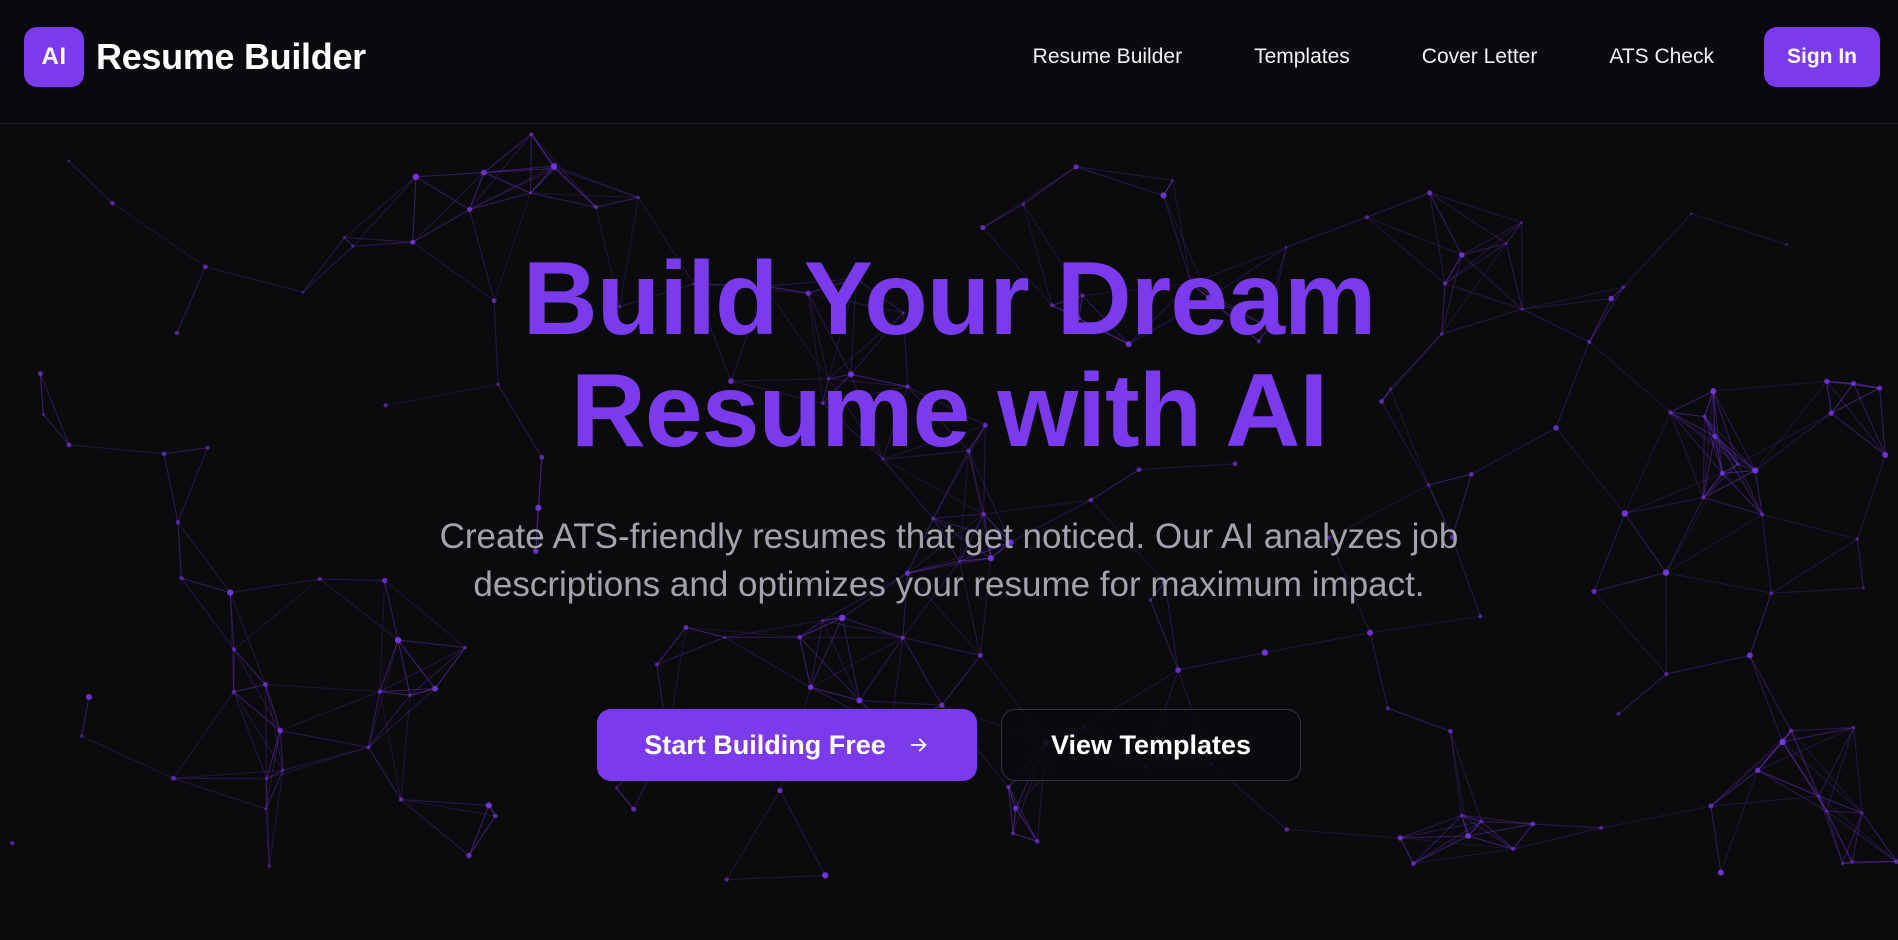 This screenshot has height=940, width=1898. I want to click on nav-link-ats-check: ATS Check, so click(1661, 57).